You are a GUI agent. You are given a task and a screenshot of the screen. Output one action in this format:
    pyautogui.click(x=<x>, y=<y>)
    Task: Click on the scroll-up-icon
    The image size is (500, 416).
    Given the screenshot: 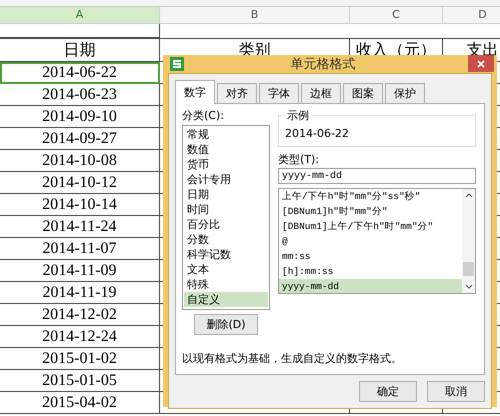 What is the action you would take?
    pyautogui.click(x=468, y=195)
    